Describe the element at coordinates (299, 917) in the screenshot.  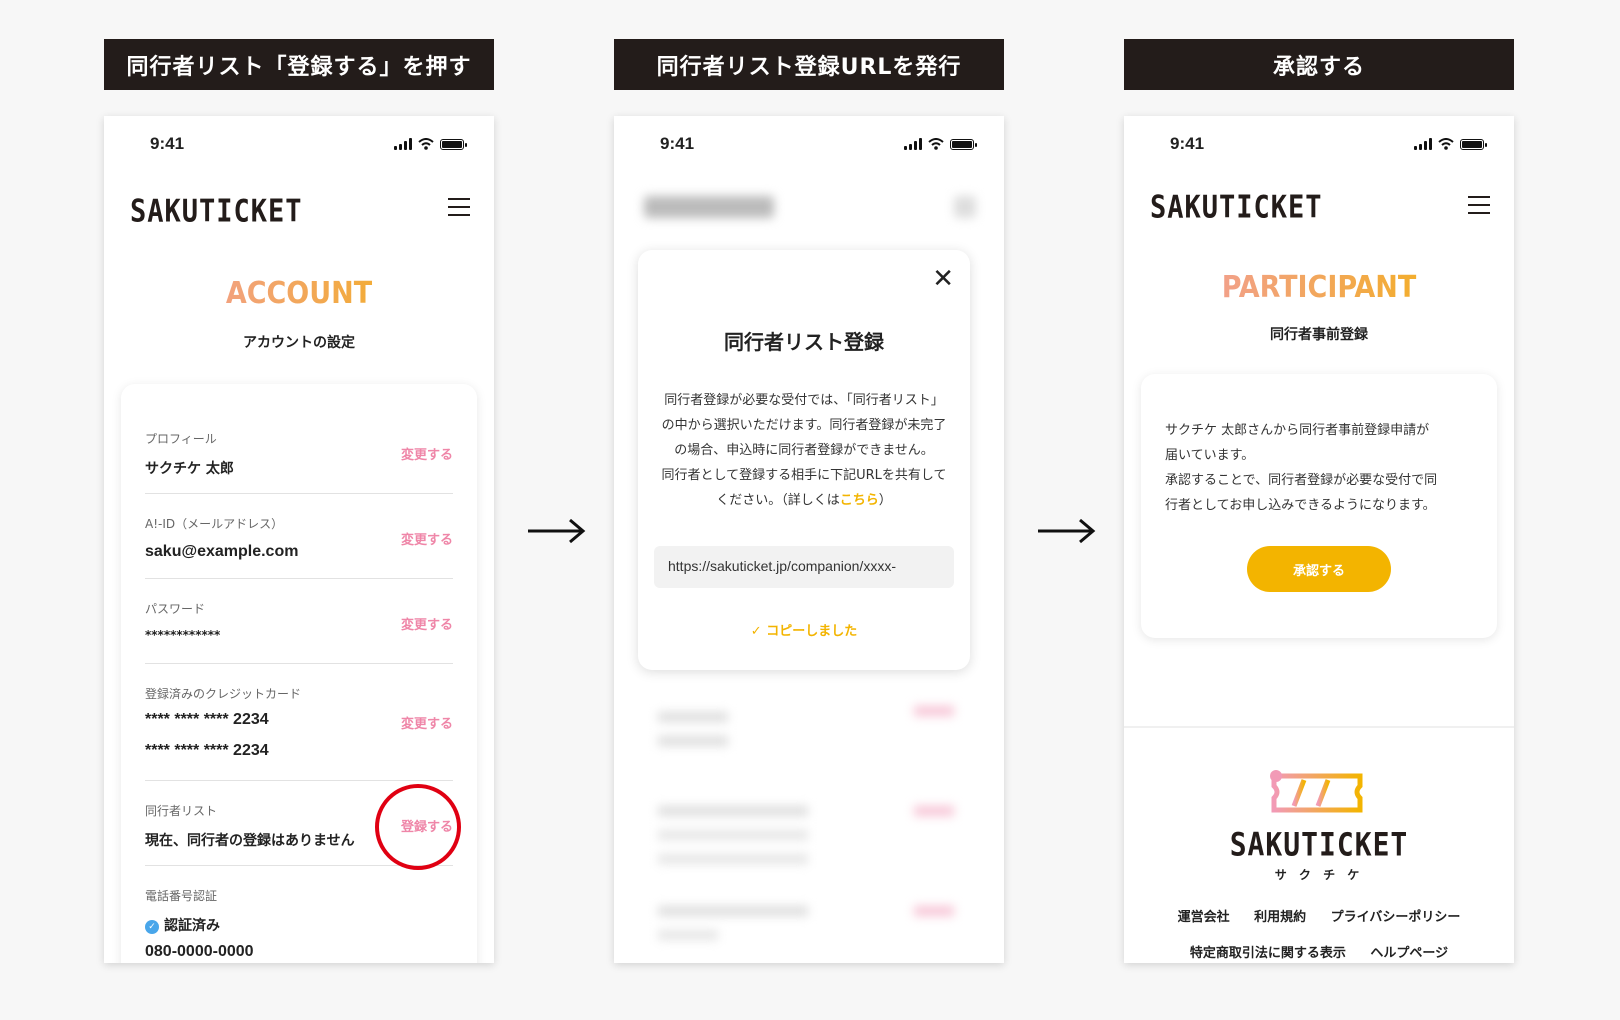
I see `list-item-phone-verification: 電話番号認証 ✓ 認証済み 080-0000-0000` at that location.